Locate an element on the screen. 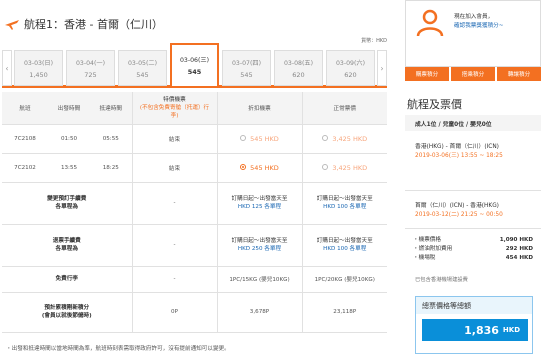 This screenshot has width=545, height=356. tab-date: 03-06(三) is located at coordinates (194, 60).